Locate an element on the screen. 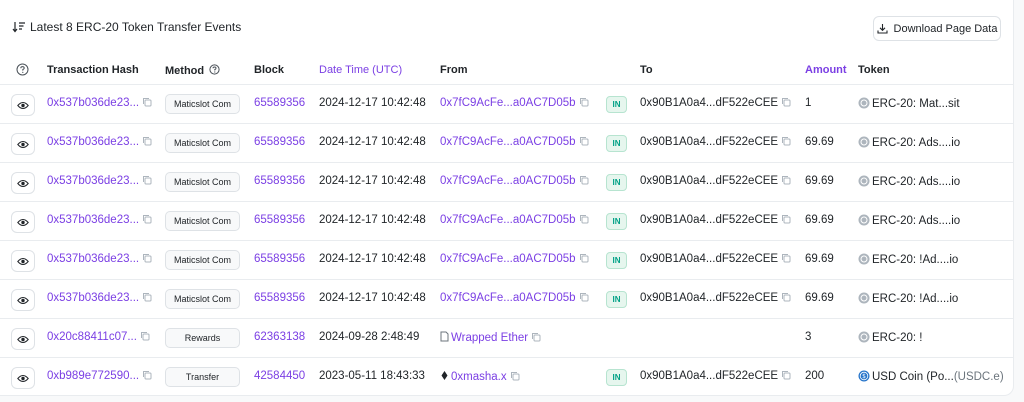 The height and width of the screenshot is (402, 1024). from-ens-link: 0xmasha.x is located at coordinates (479, 377).